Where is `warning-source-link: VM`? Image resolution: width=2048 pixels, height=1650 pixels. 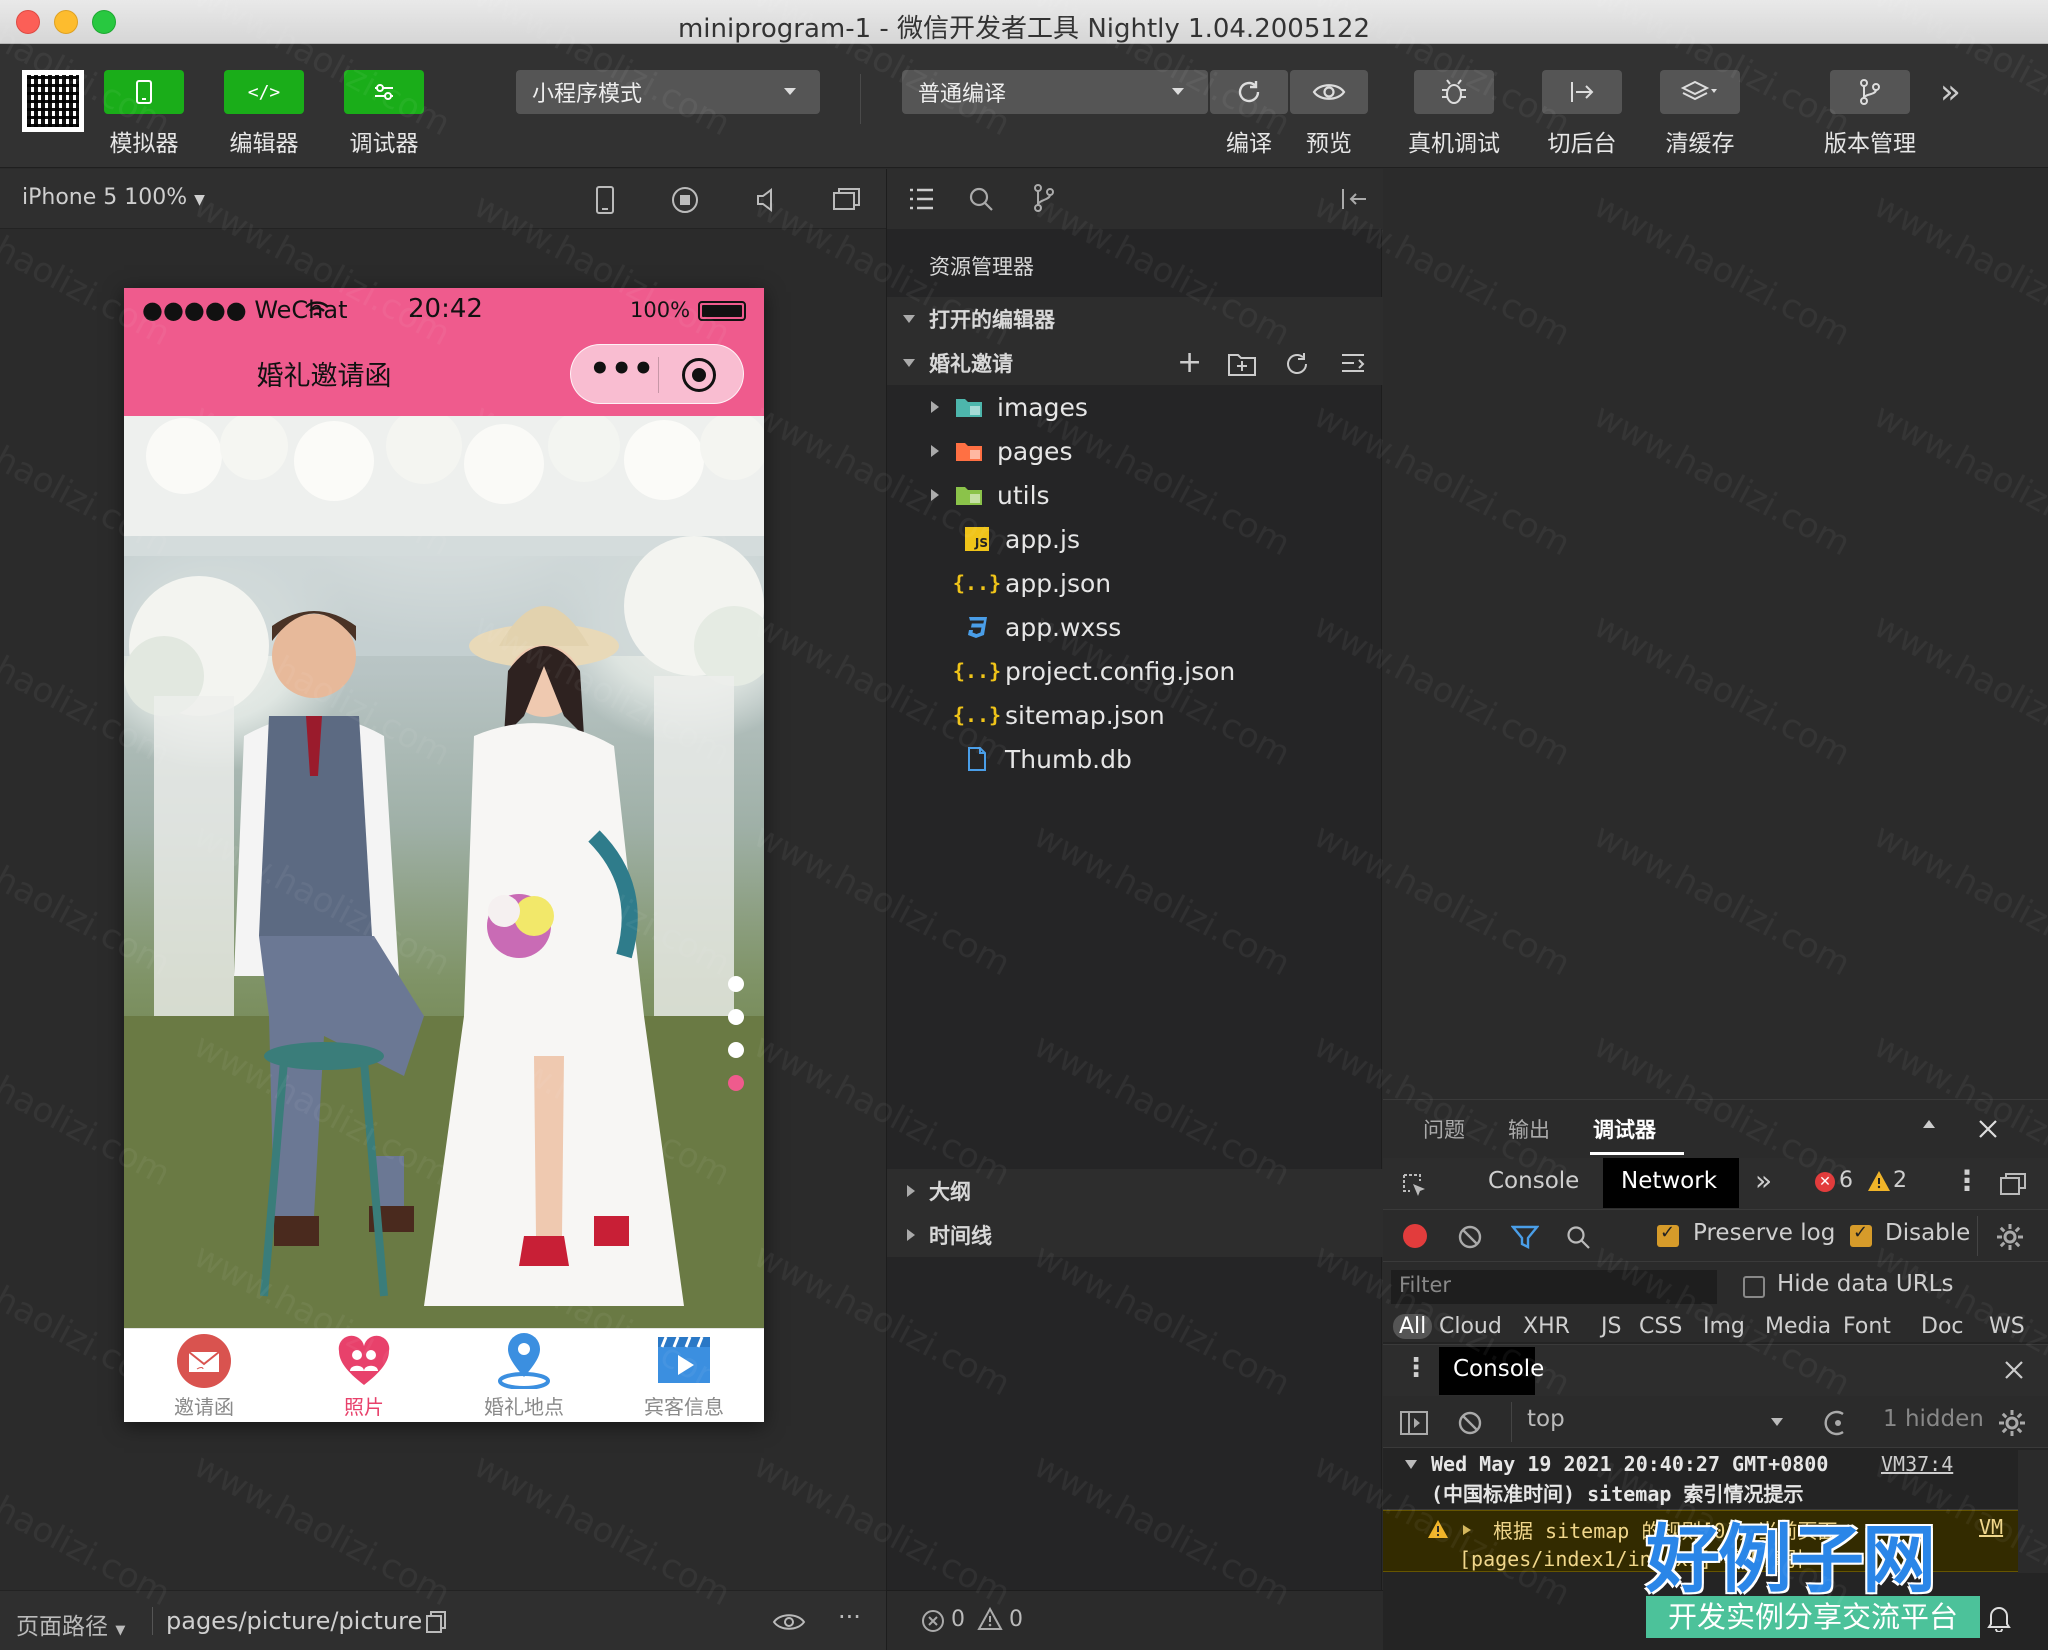
warning-source-link: VM is located at coordinates (1991, 1527).